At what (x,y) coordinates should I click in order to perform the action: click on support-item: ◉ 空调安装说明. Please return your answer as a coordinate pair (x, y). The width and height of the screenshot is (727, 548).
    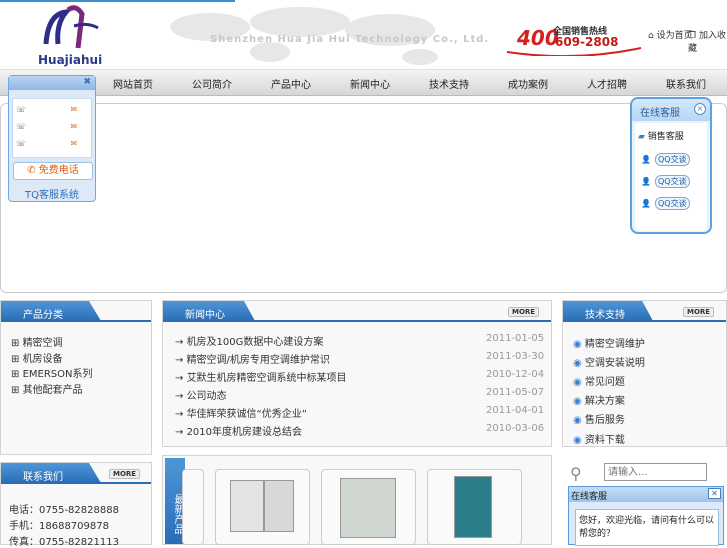
    Looking at the image, I should click on (609, 361).